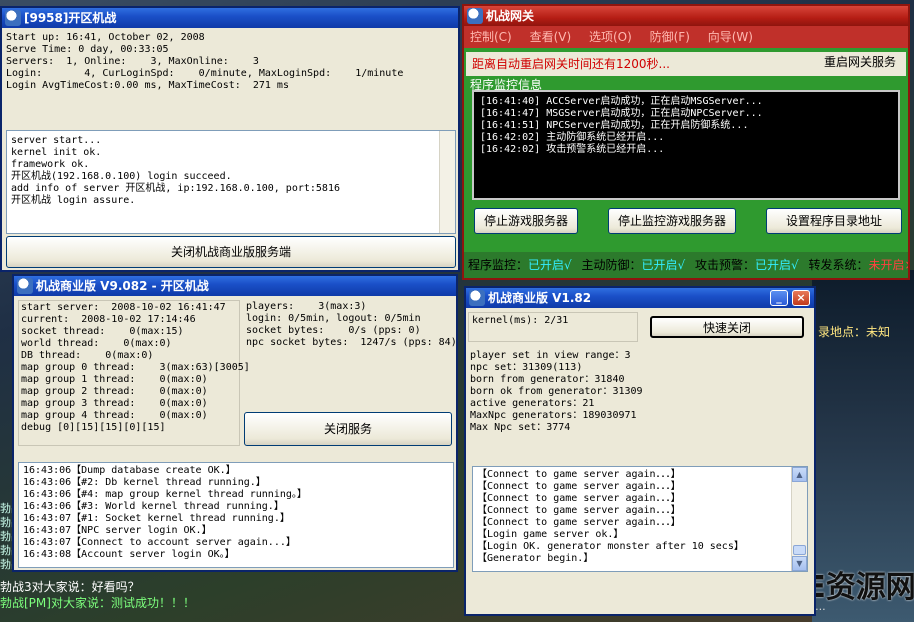 Image resolution: width=914 pixels, height=622 pixels. I want to click on status-label: 转发系统：, so click(838, 265).